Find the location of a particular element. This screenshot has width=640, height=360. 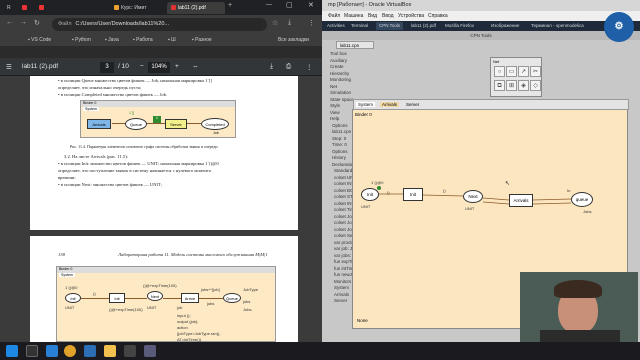

palette-title: Net is located at coordinates (496, 61).